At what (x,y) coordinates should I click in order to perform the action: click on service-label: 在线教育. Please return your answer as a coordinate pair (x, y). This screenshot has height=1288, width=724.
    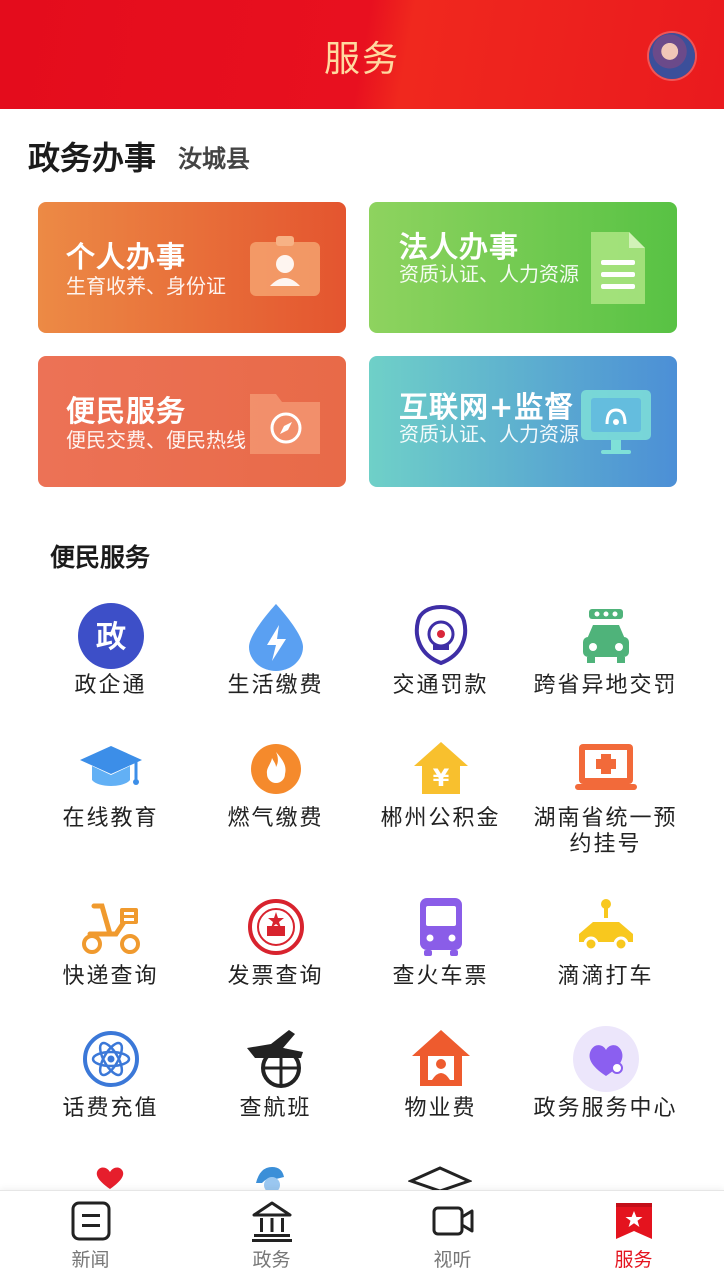
    Looking at the image, I should click on (110, 818).